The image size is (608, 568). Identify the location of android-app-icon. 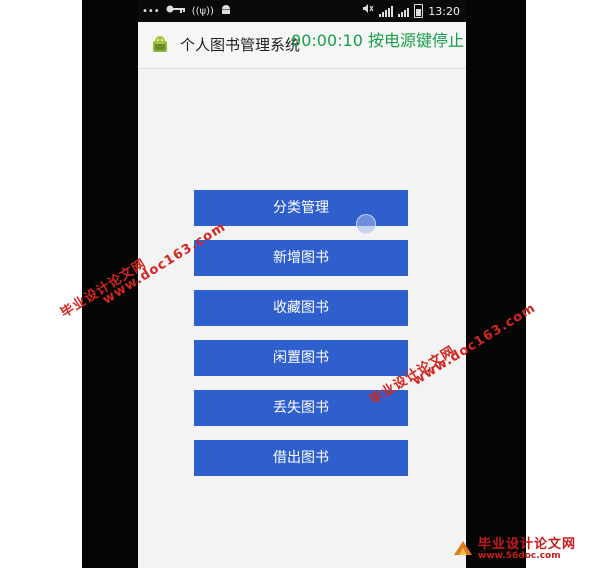
(160, 45).